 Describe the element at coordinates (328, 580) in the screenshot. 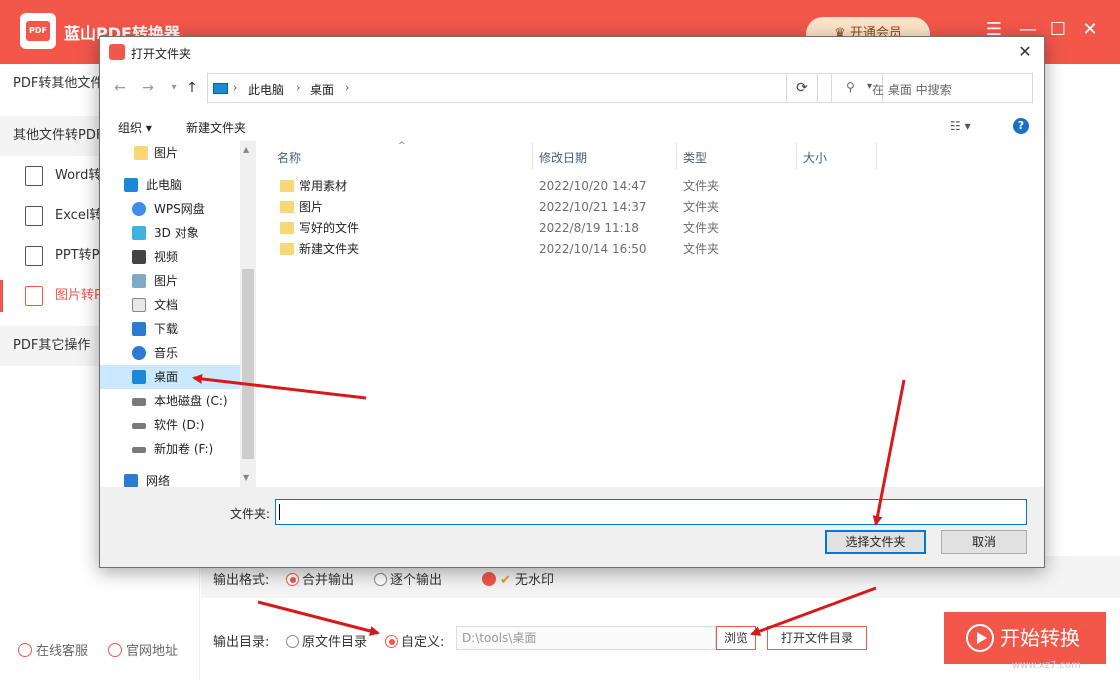

I see `merge-output-label: 合并输出` at that location.